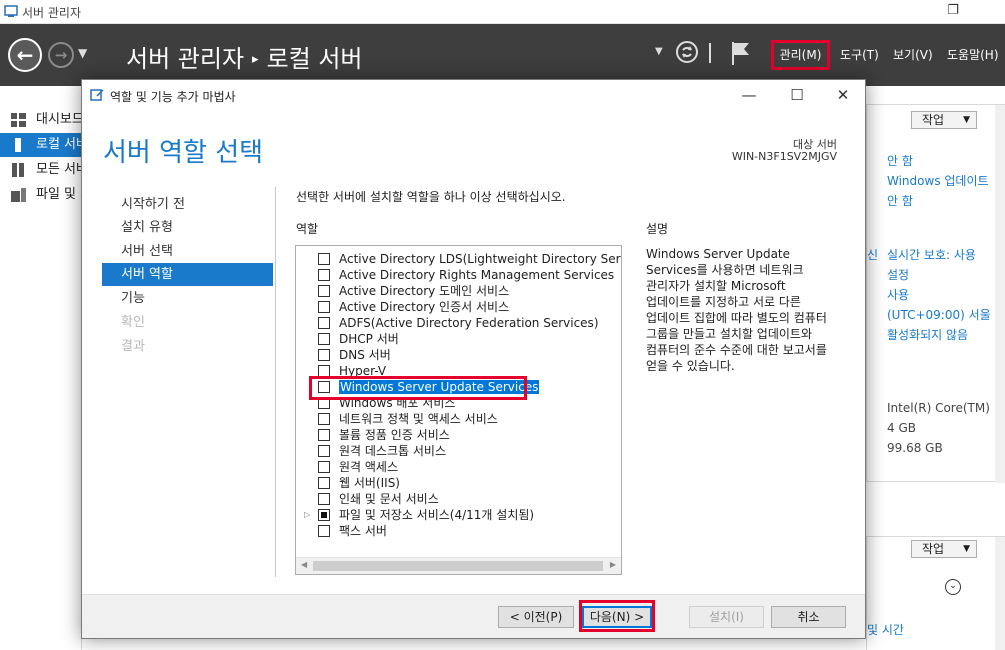  What do you see at coordinates (843, 95) in the screenshot?
I see `close-icon: ✕` at bounding box center [843, 95].